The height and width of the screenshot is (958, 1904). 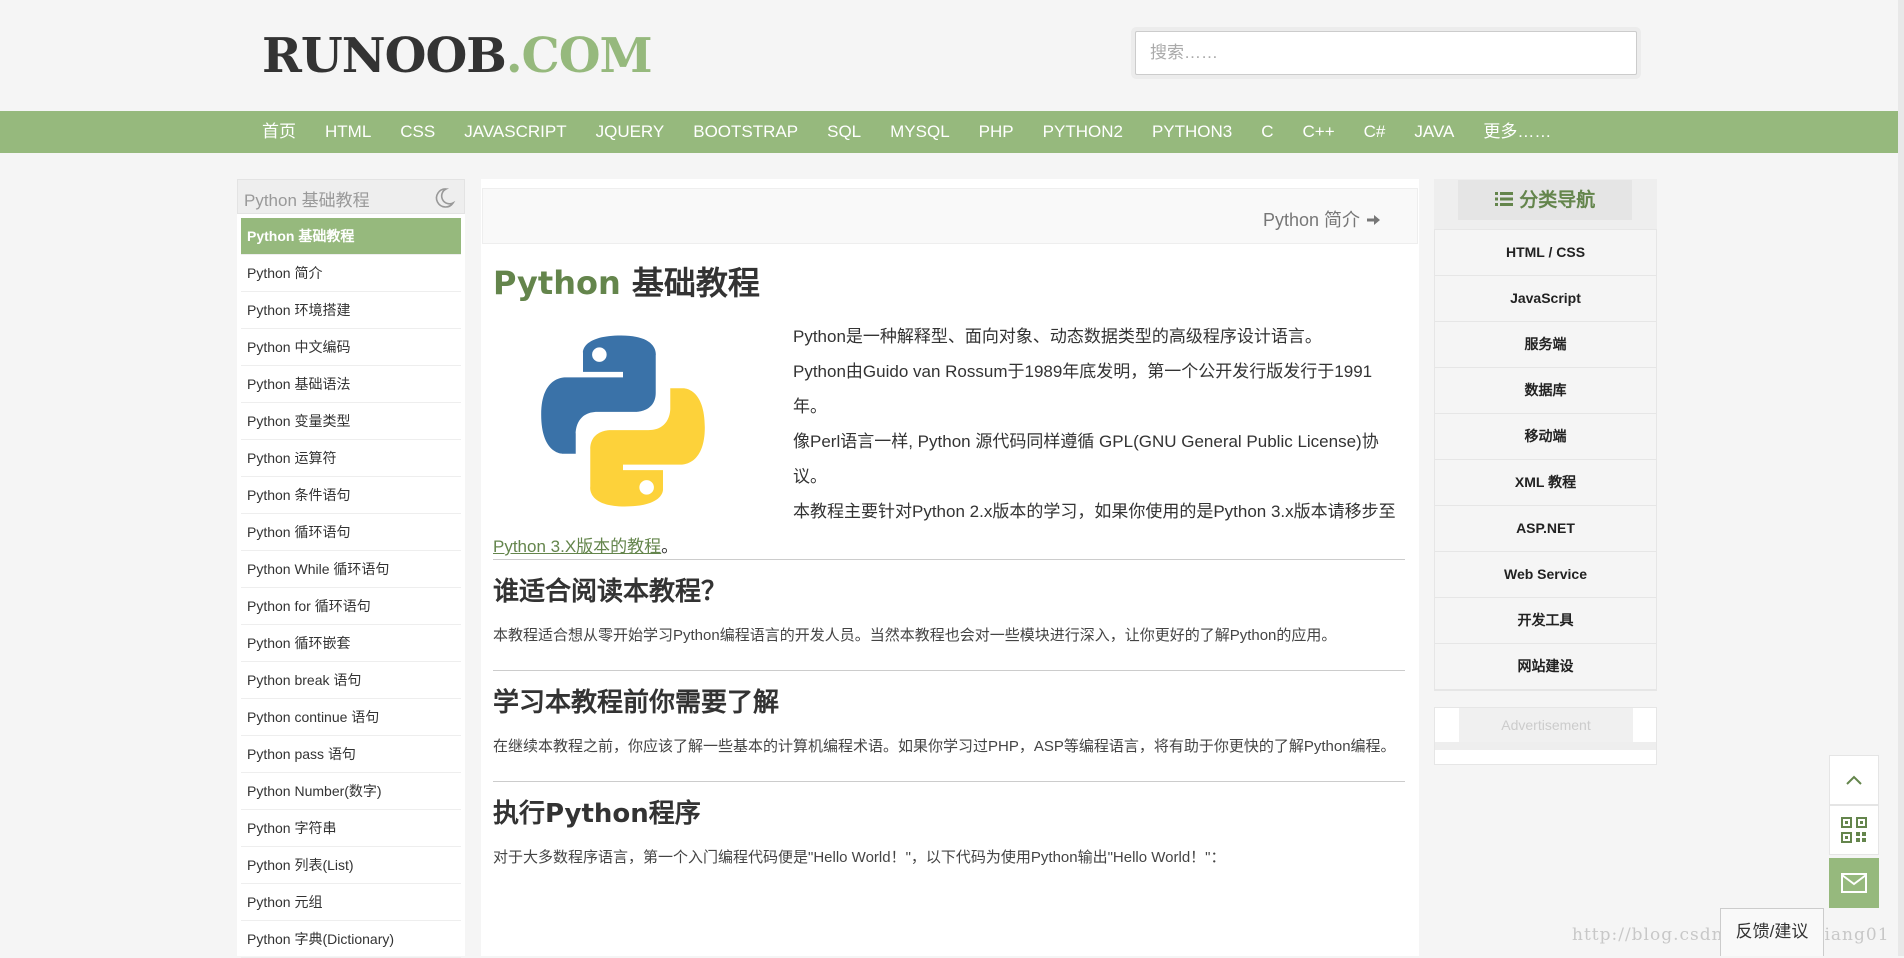 What do you see at coordinates (1057, 336) in the screenshot?
I see `intro-line-1: Python是一种解释型、面向对象、动态数据类型的高级程序设计语言。` at bounding box center [1057, 336].